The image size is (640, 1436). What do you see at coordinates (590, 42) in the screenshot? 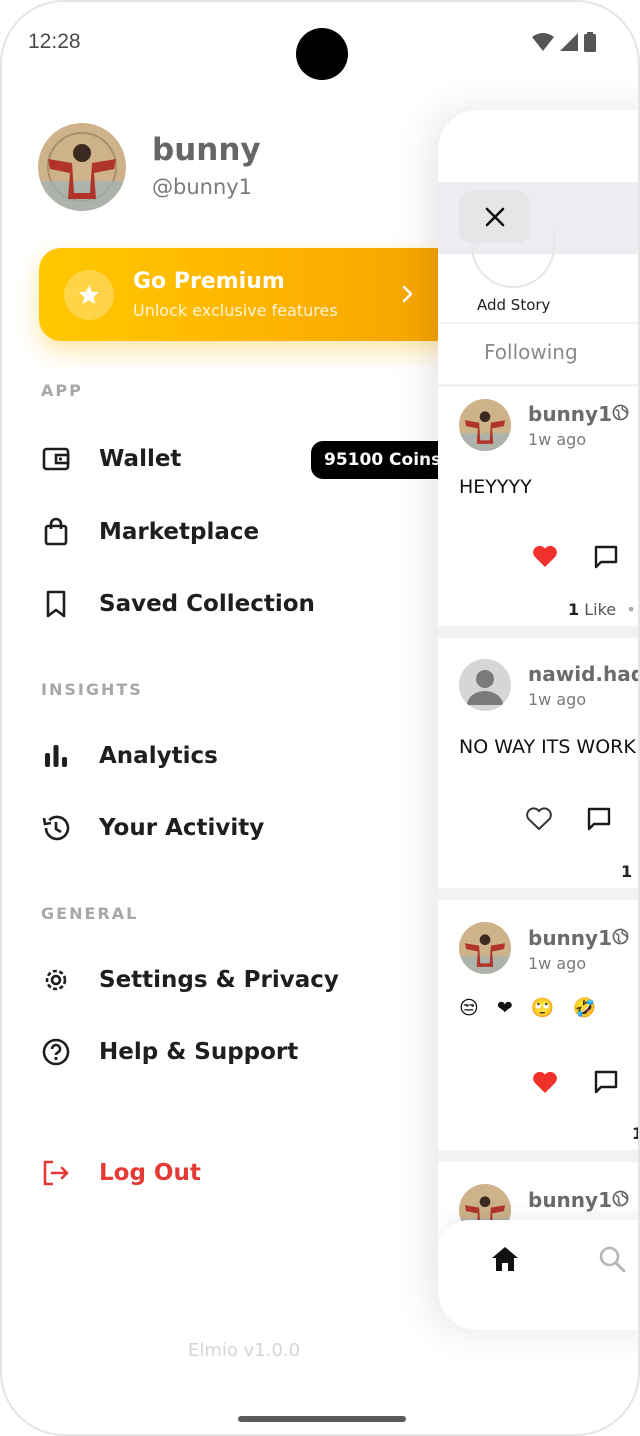
I see `battery-icon` at bounding box center [590, 42].